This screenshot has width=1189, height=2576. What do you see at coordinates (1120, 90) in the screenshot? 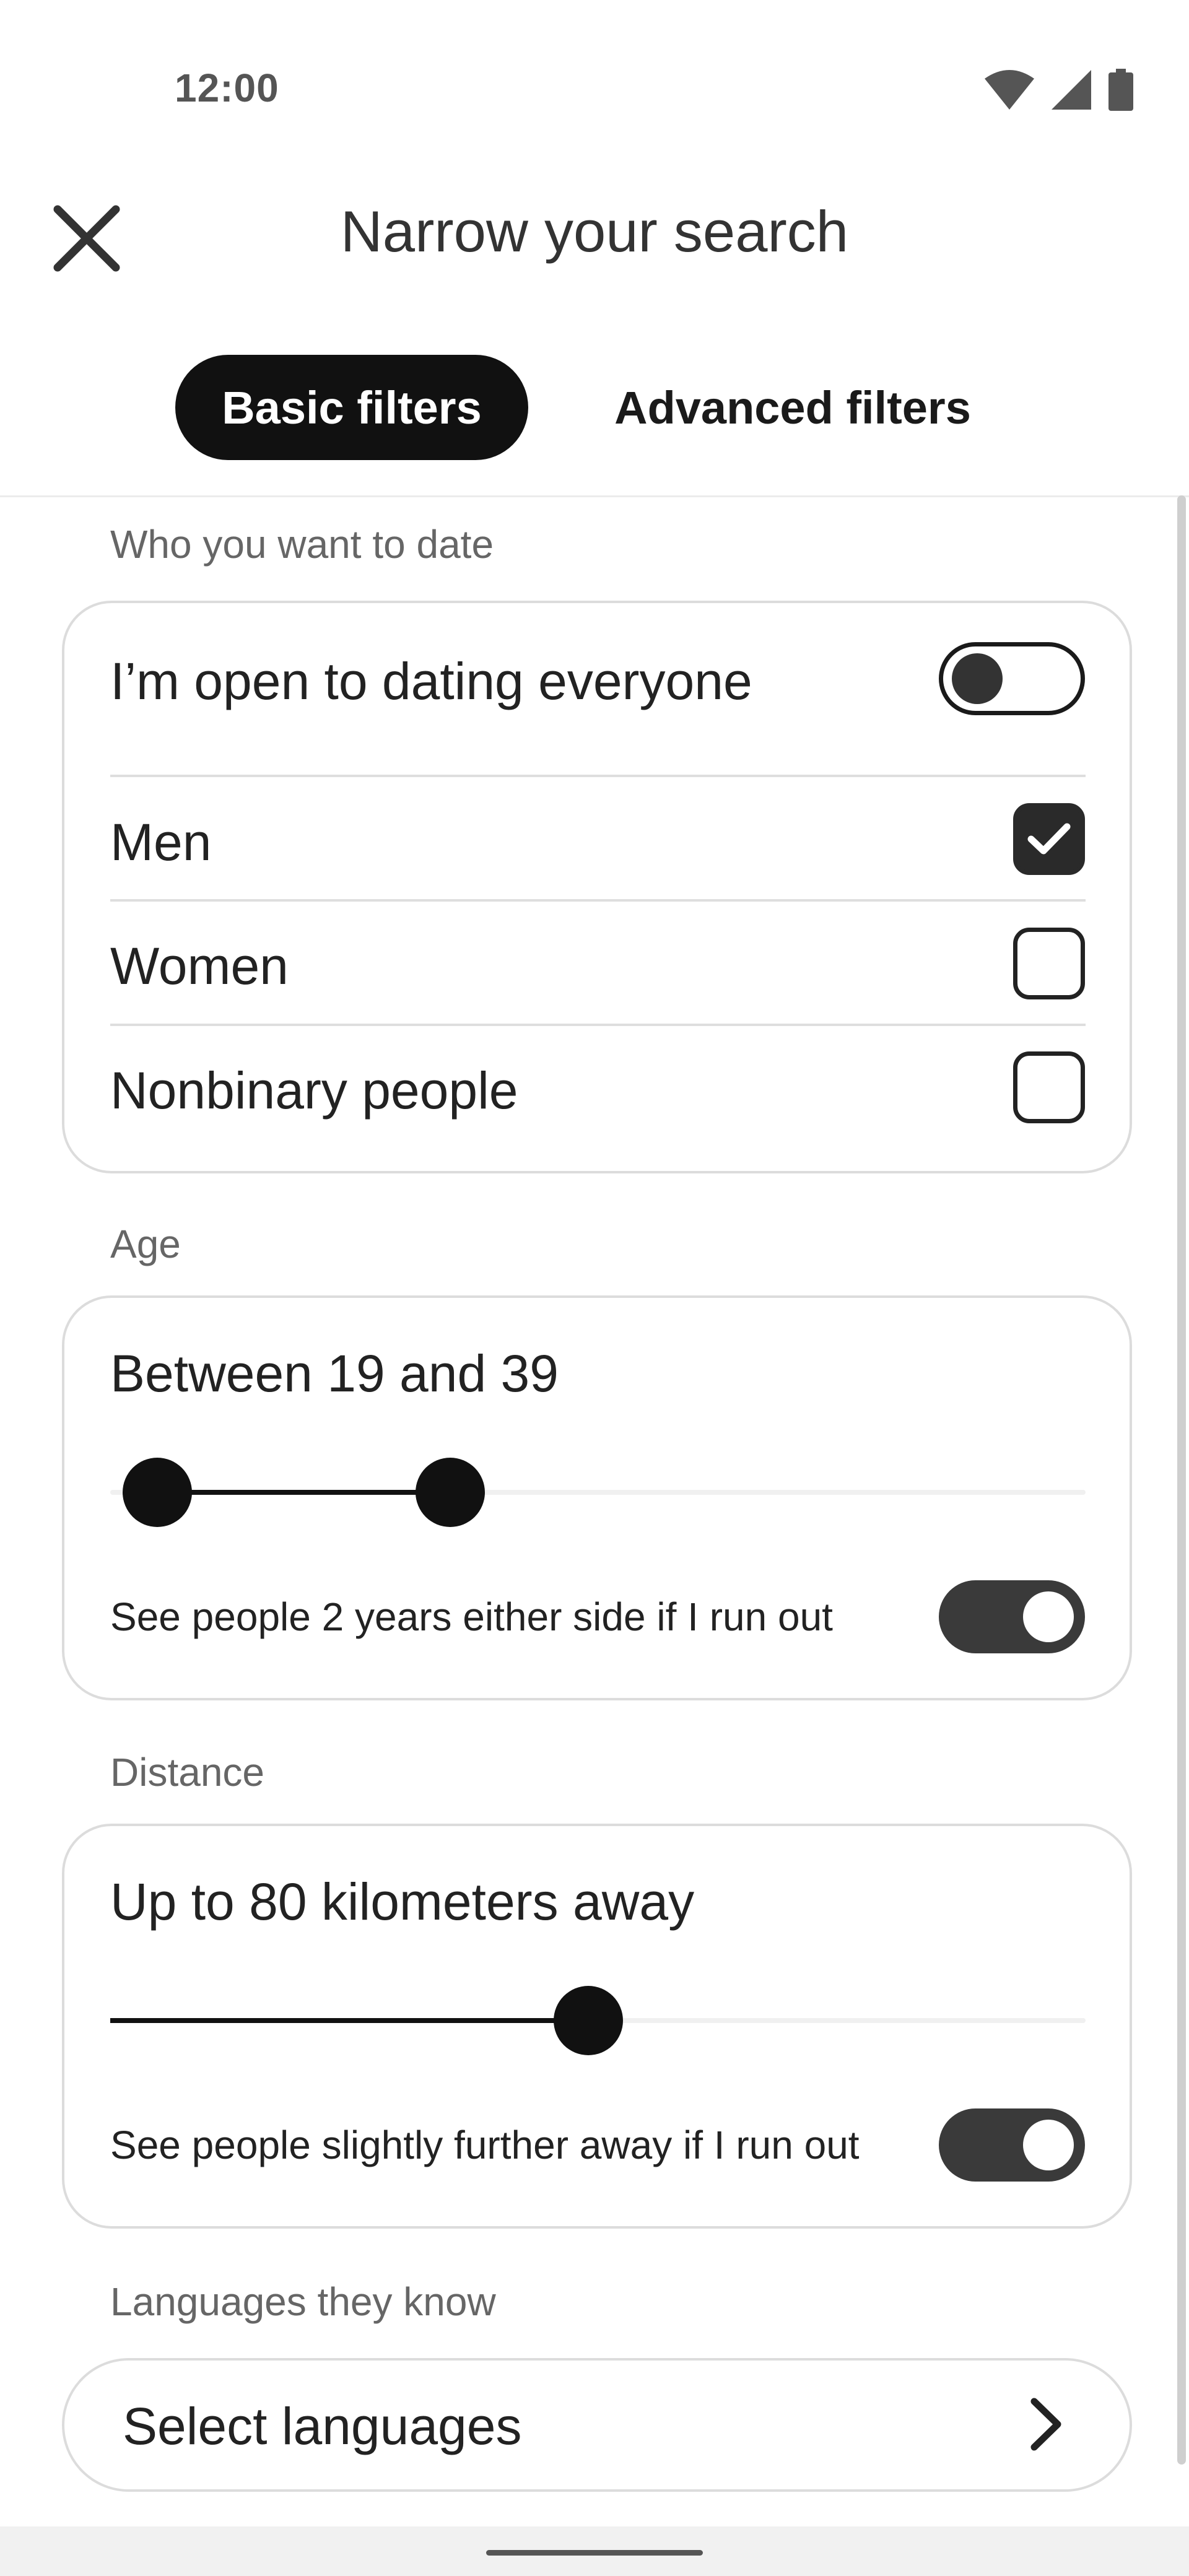
I see `battery-icon` at bounding box center [1120, 90].